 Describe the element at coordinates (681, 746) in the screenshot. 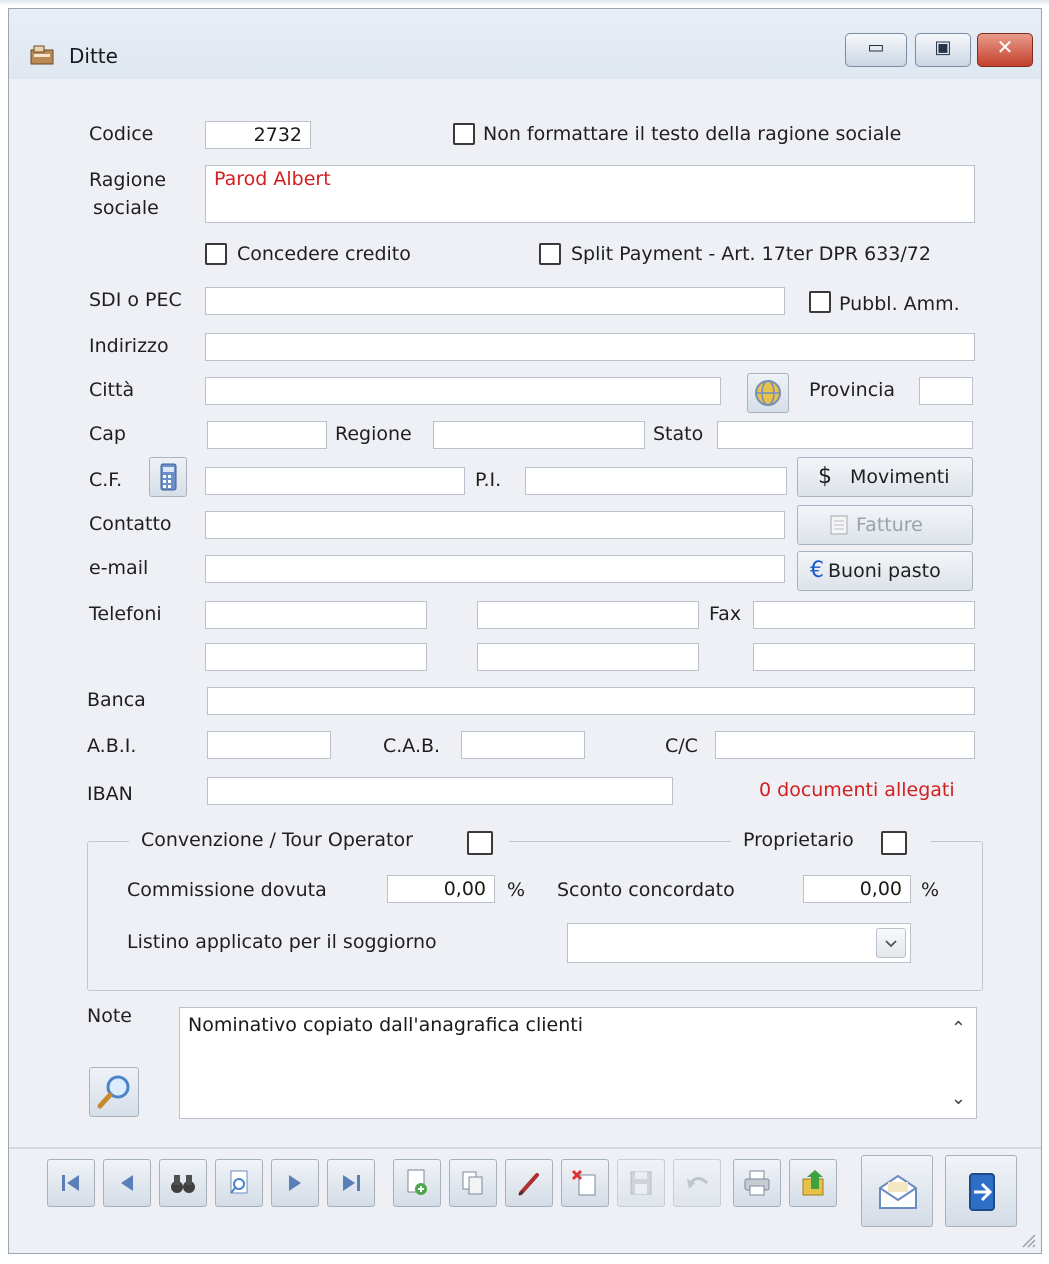

I see `cc-label: C/C` at that location.